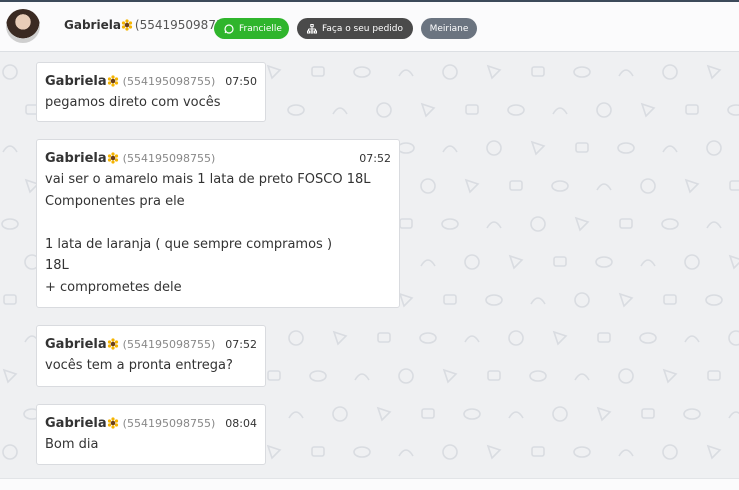 The width and height of the screenshot is (739, 490). Describe the element at coordinates (229, 28) in the screenshot. I see `whatsapp-icon` at that location.